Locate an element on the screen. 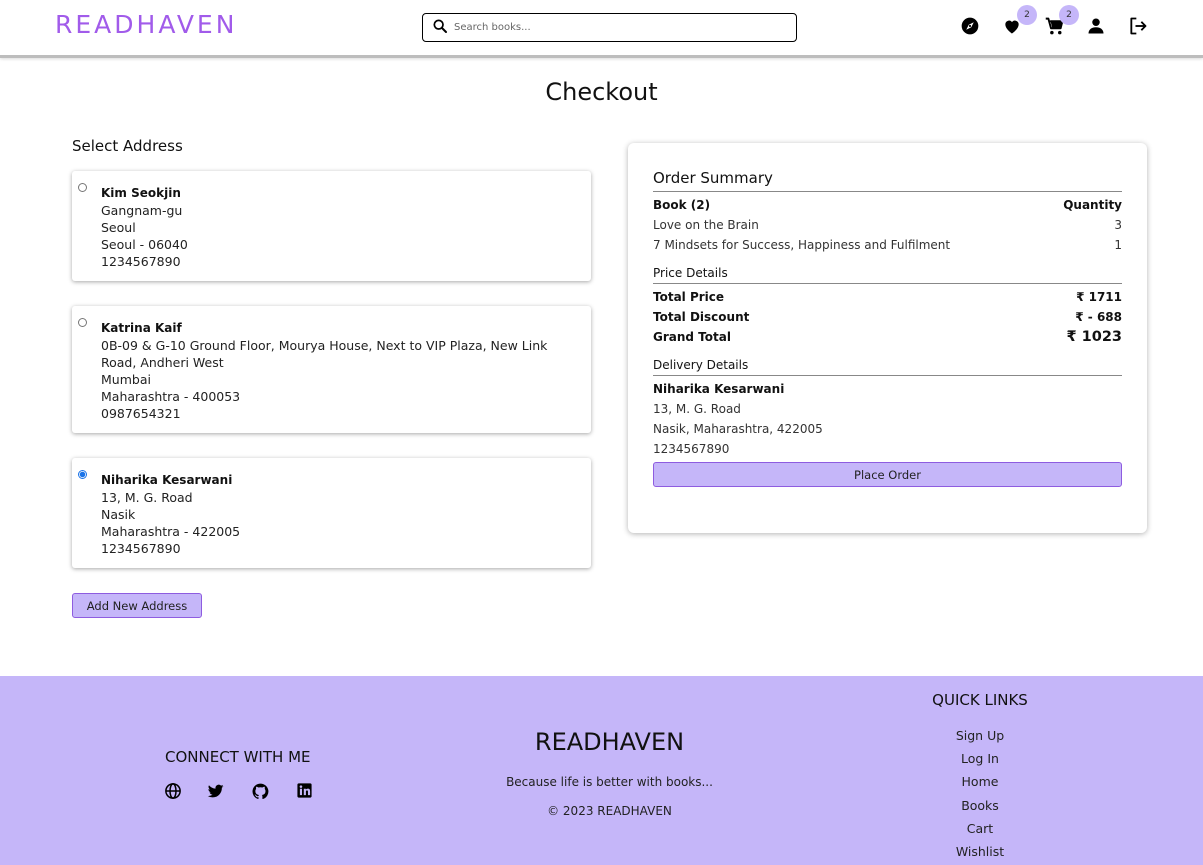 This screenshot has width=1203, height=865. address-line: Nasik is located at coordinates (118, 514).